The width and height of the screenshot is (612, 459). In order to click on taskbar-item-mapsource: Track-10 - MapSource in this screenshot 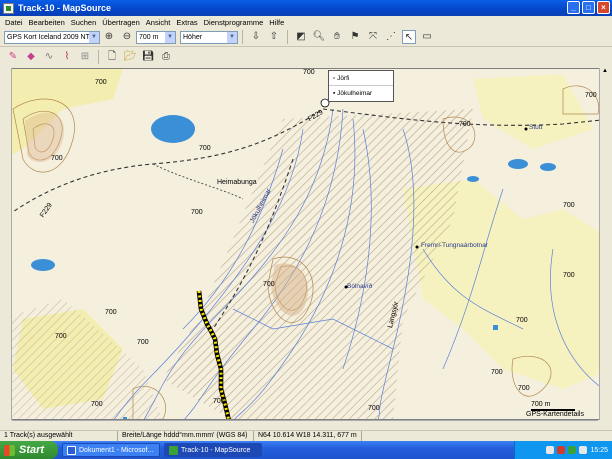, I will do `click(213, 450)`.